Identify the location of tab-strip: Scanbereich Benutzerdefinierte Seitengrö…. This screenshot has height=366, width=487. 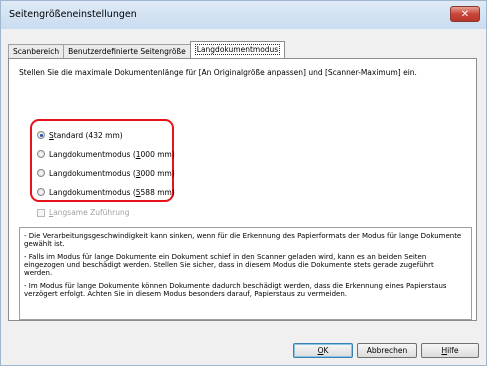
(147, 49).